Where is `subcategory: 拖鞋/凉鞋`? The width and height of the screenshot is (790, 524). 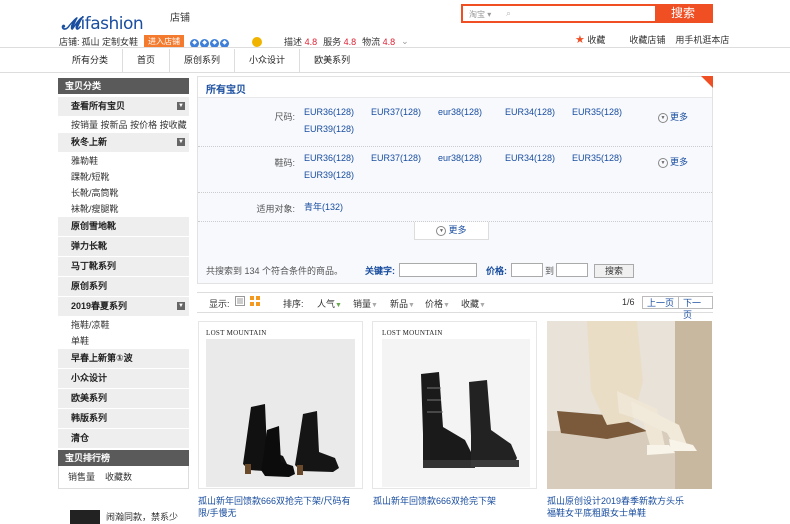 subcategory: 拖鞋/凉鞋 is located at coordinates (123, 325).